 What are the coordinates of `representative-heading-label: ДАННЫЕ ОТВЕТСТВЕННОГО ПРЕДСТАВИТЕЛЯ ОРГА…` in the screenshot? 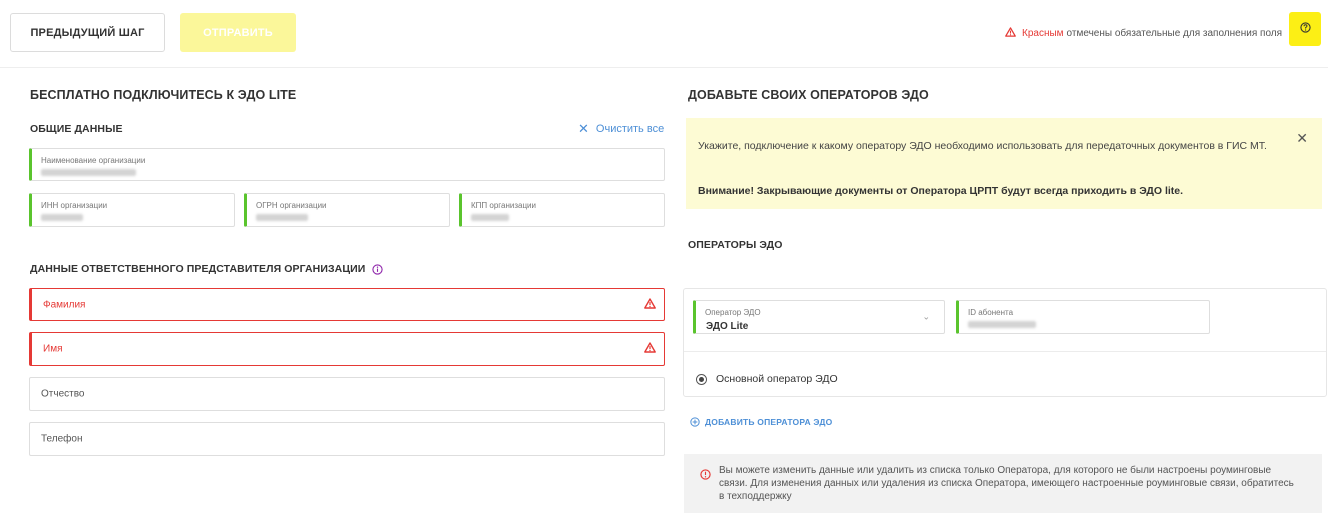 It's located at (198, 269).